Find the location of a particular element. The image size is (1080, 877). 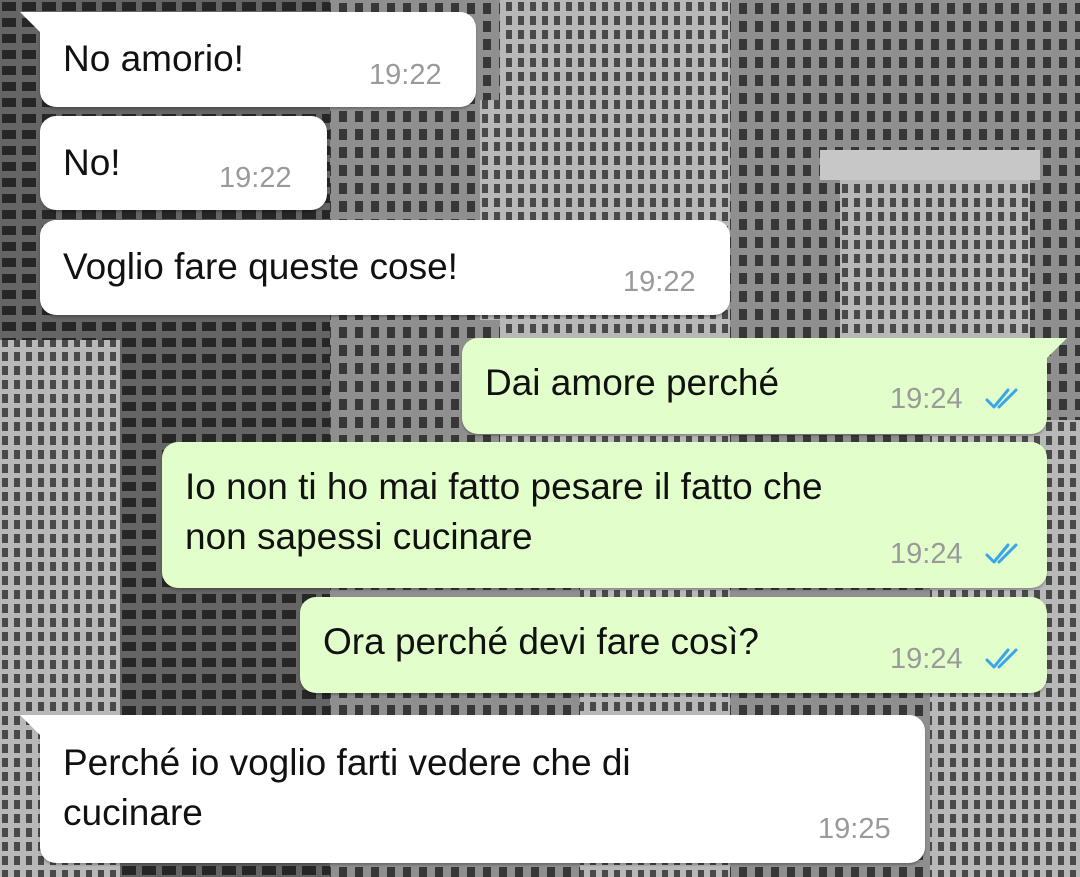

message-text: Voglio fare queste cose! is located at coordinates (260, 266).